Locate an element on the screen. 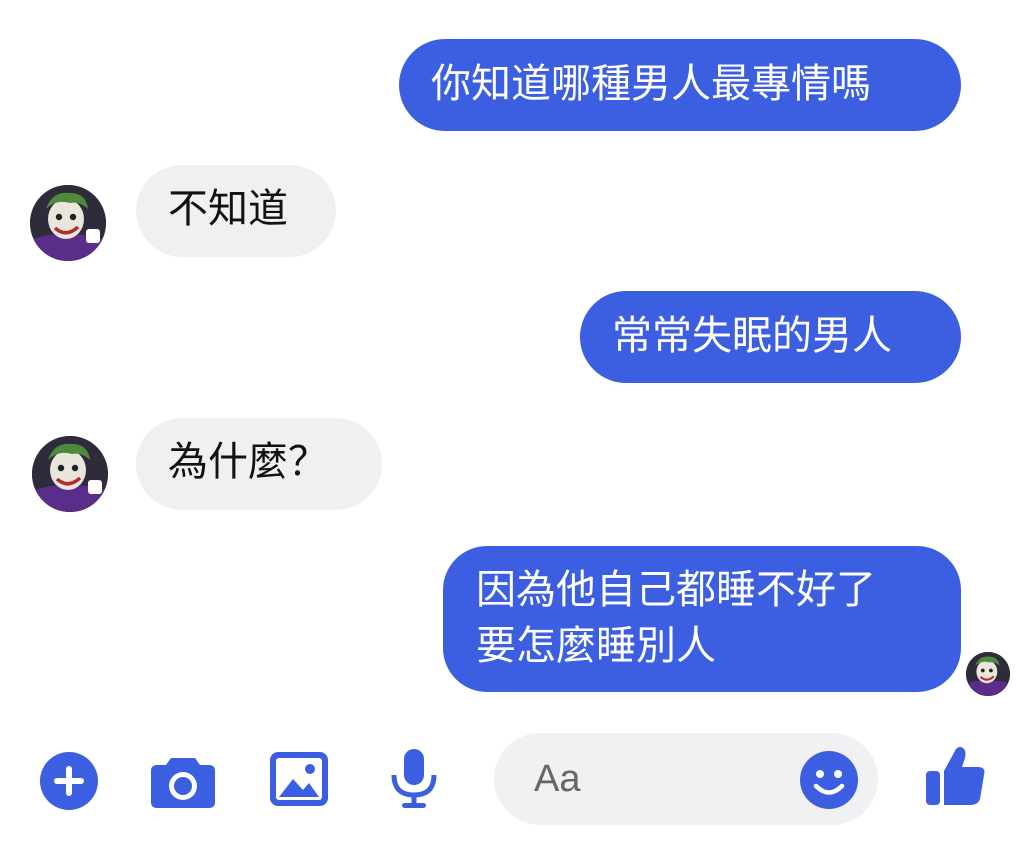  camera-icon is located at coordinates (183, 781).